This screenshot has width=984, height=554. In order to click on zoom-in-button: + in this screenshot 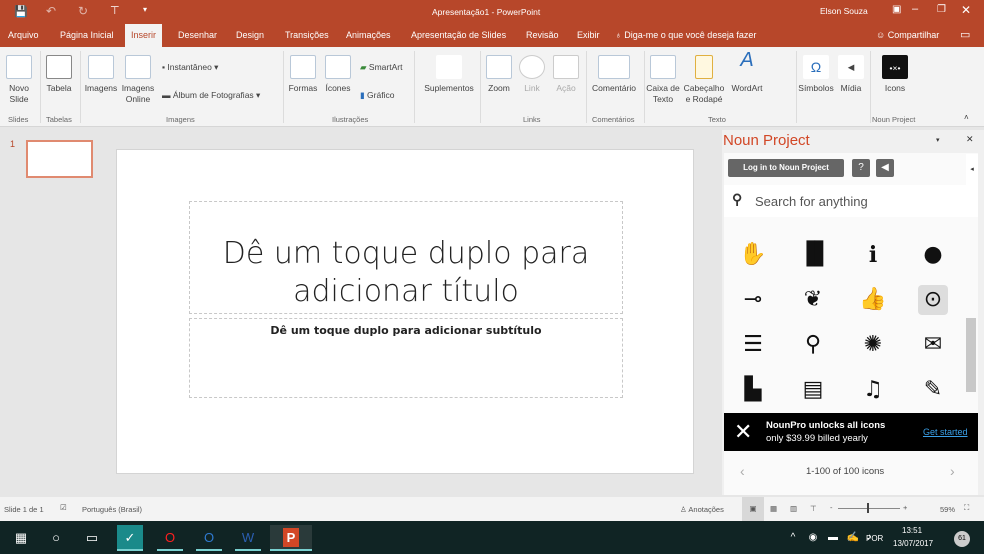, I will do `click(905, 507)`.